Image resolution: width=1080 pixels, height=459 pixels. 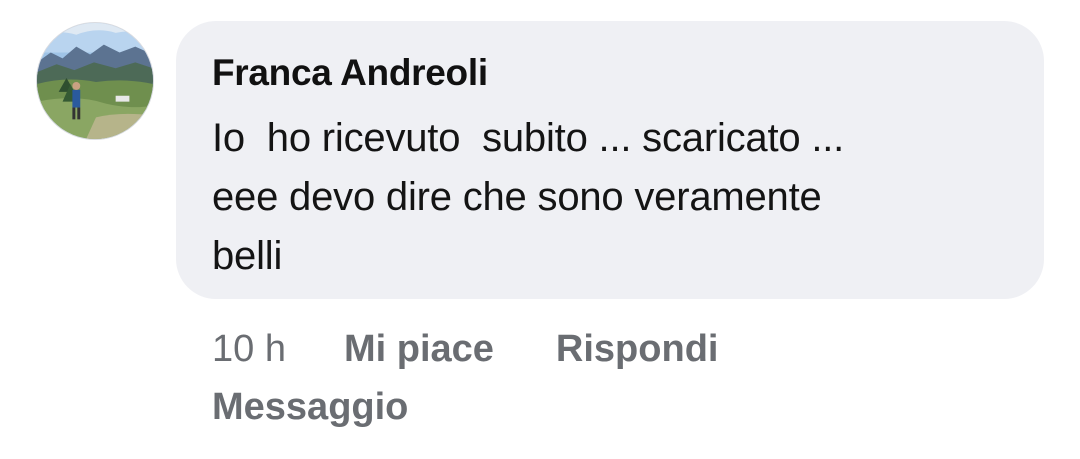 I want to click on comment-author: Franca Andreoli, so click(x=610, y=73).